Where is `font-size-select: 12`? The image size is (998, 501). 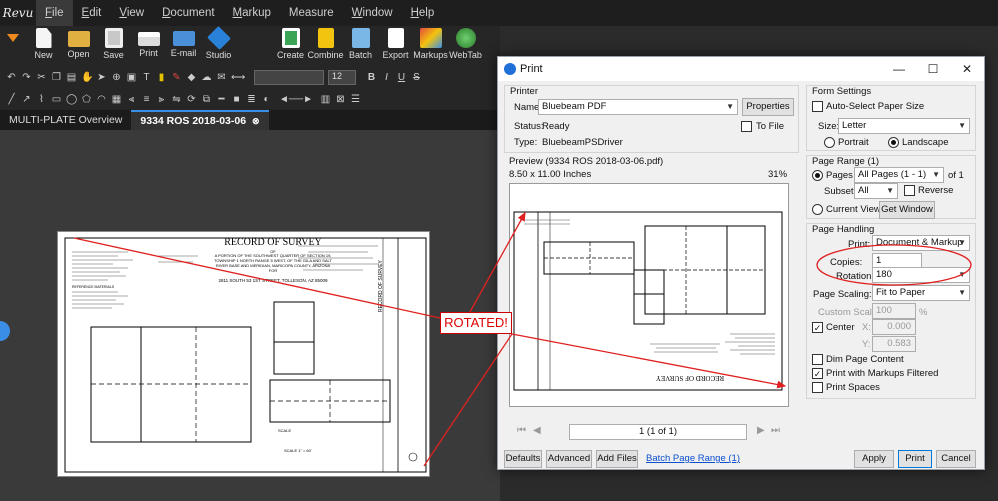 font-size-select: 12 is located at coordinates (342, 77).